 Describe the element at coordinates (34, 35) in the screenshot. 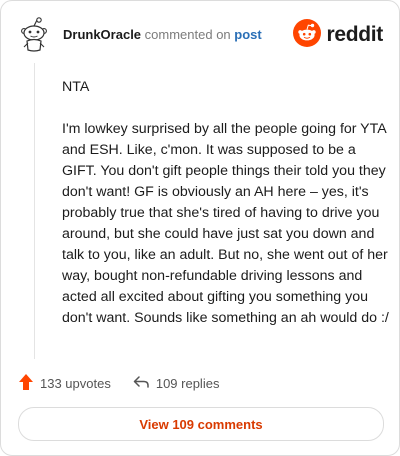

I see `snoo-avatar-icon` at that location.